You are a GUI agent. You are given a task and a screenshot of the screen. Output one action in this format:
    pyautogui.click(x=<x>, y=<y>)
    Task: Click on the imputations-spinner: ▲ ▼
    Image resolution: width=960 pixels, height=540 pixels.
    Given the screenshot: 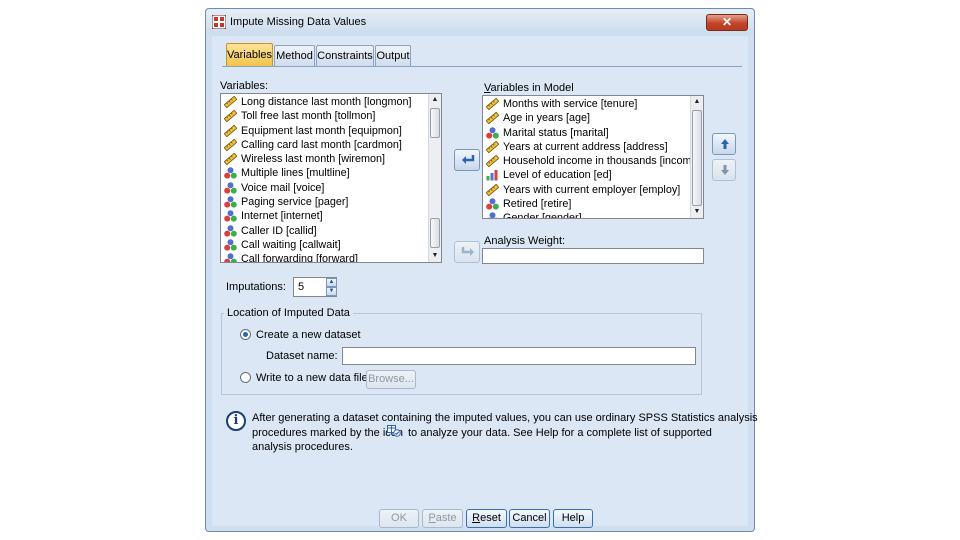 What is the action you would take?
    pyautogui.click(x=331, y=287)
    